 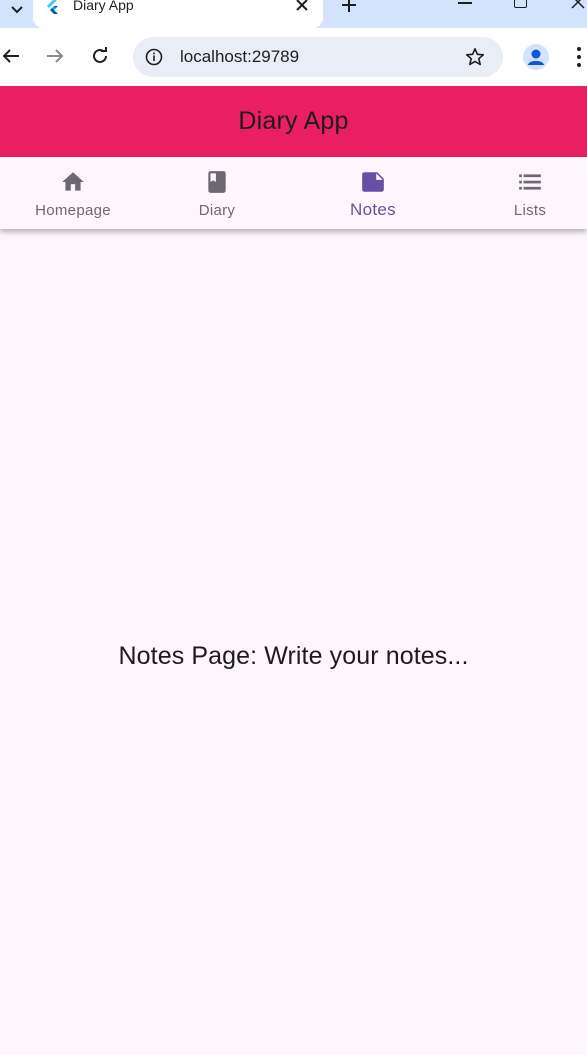 I want to click on browser-tab-title: Diary App, so click(x=103, y=6).